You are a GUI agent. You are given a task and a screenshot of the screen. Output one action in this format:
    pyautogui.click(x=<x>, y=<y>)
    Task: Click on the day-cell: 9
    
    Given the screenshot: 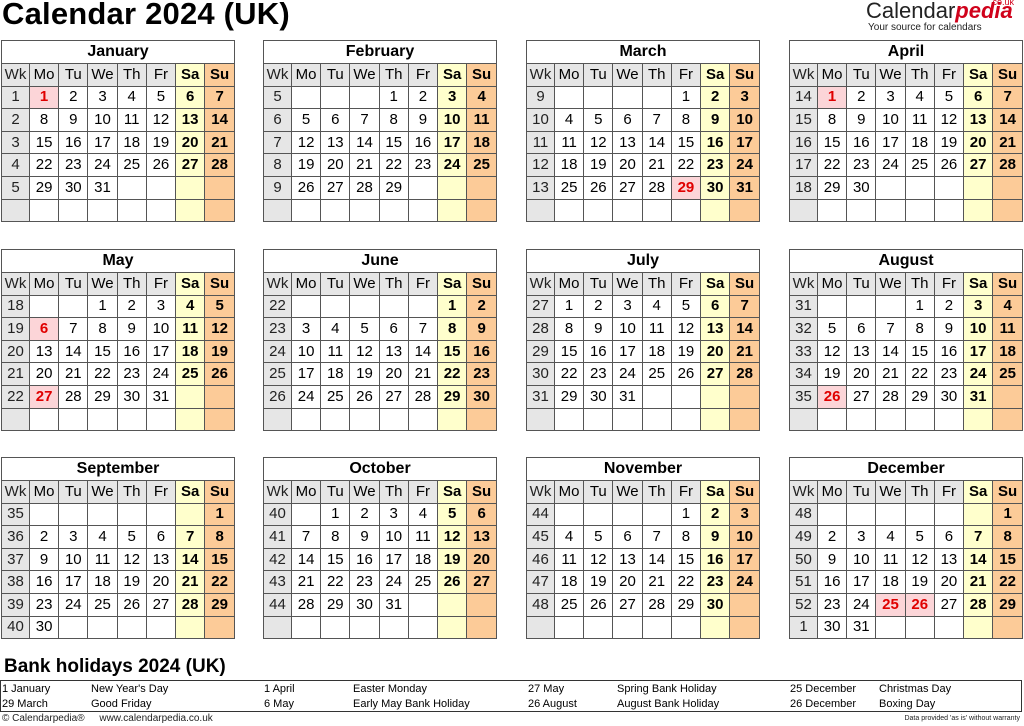 What is the action you would take?
    pyautogui.click(x=715, y=537)
    